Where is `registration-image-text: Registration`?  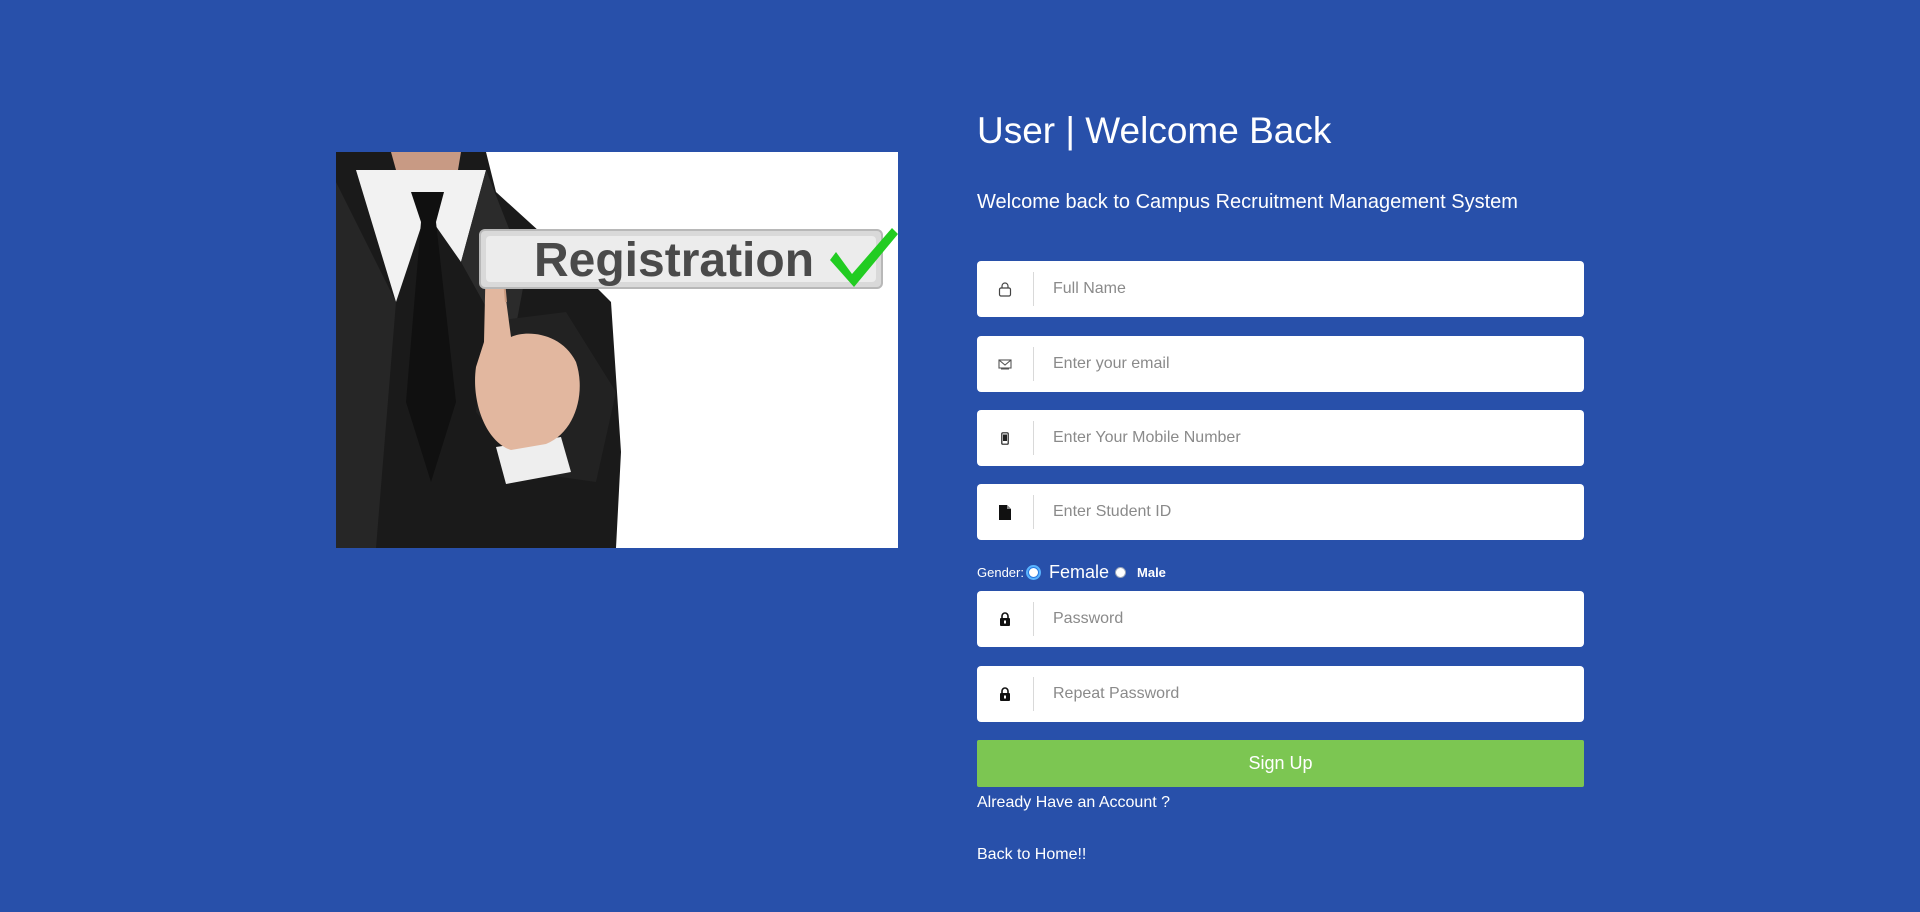 registration-image-text: Registration is located at coordinates (674, 260).